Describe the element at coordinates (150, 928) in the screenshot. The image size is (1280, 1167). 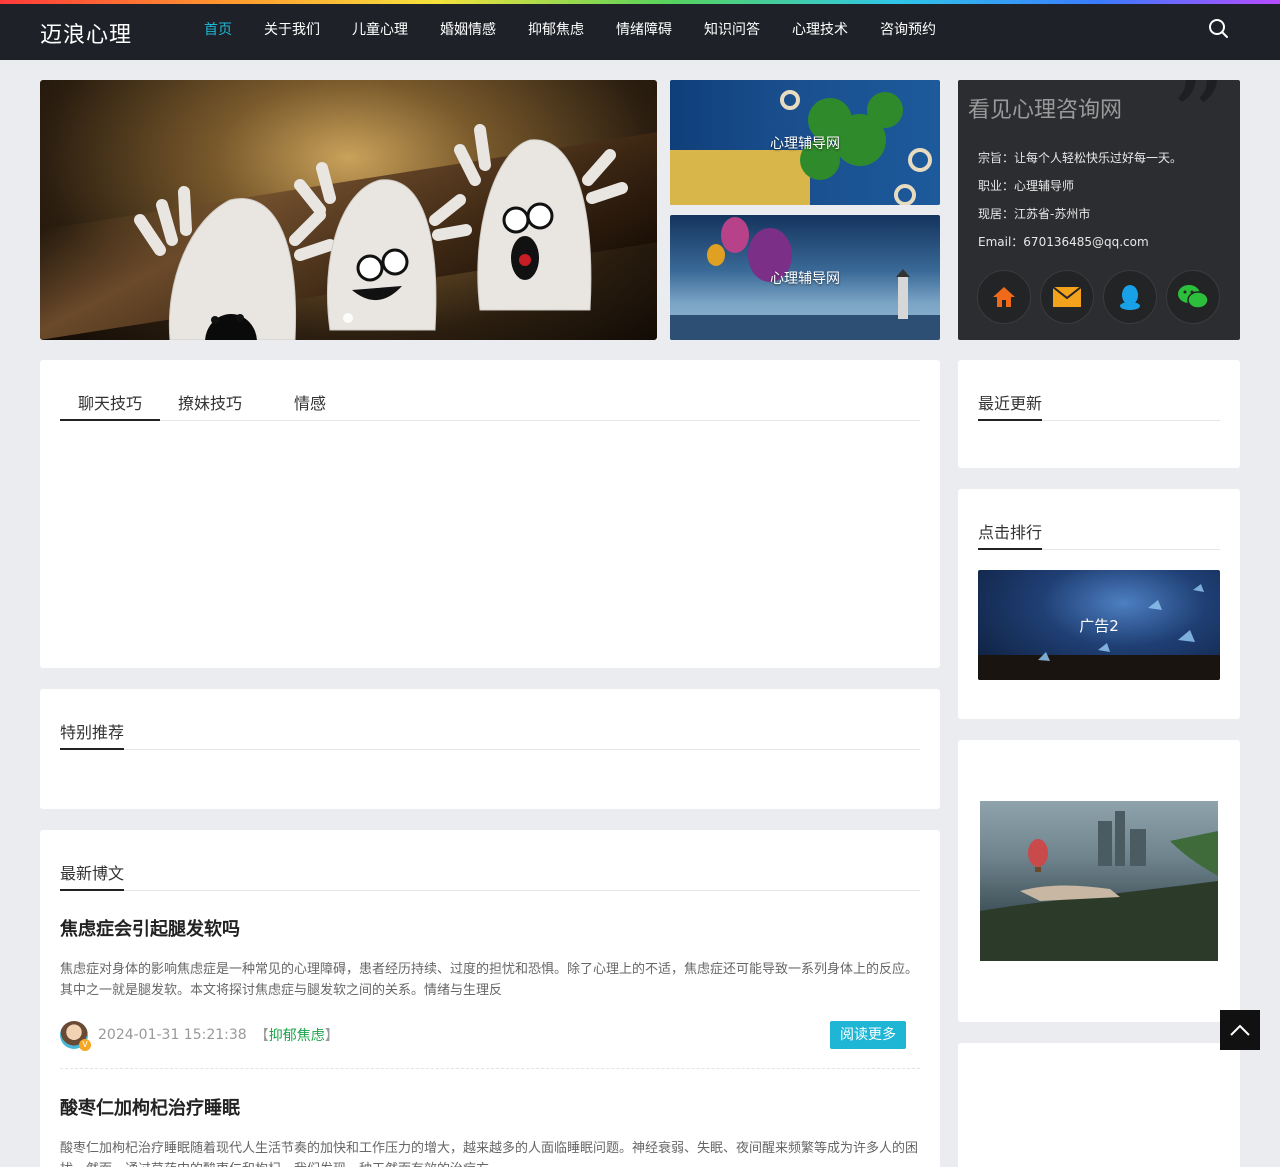
I see `post-title: 焦虑症会引起腿发软吗` at that location.